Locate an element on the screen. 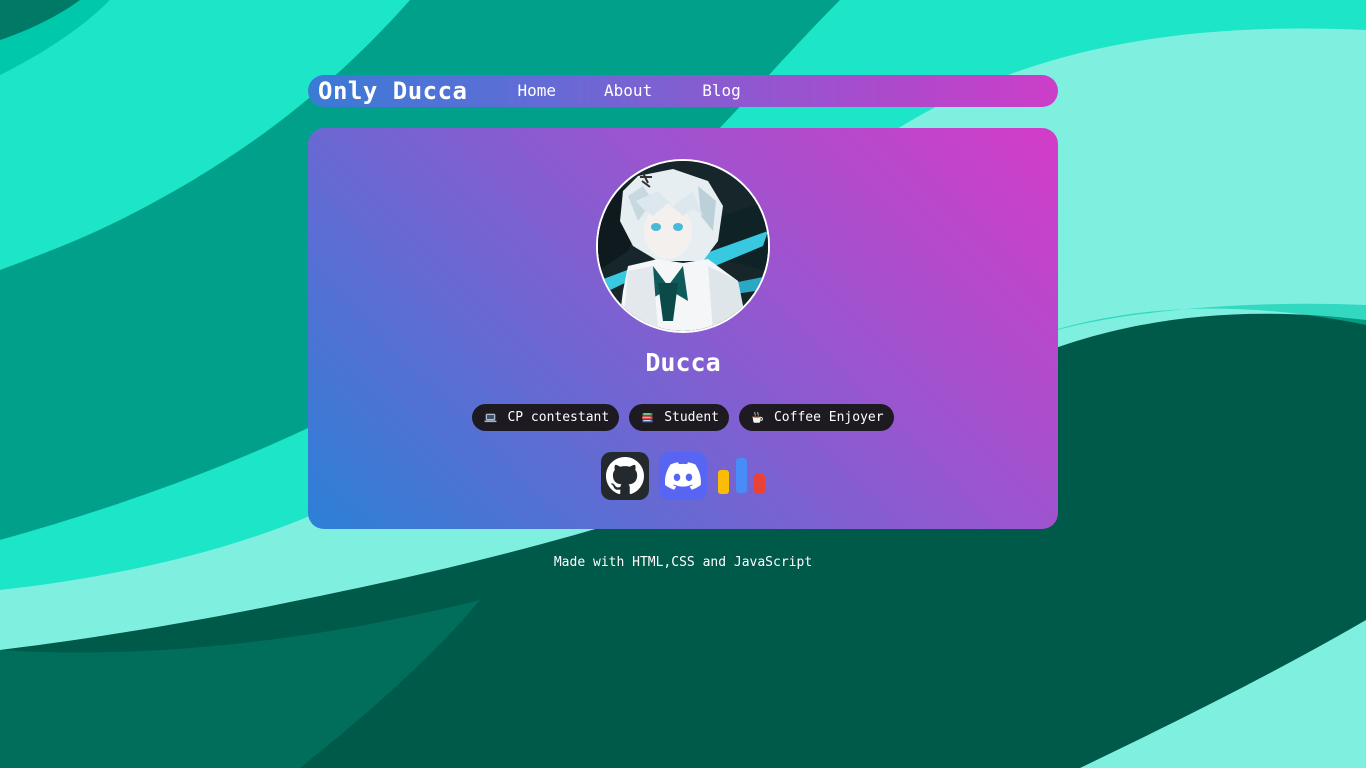 The width and height of the screenshot is (1366, 768). avatar is located at coordinates (683, 246).